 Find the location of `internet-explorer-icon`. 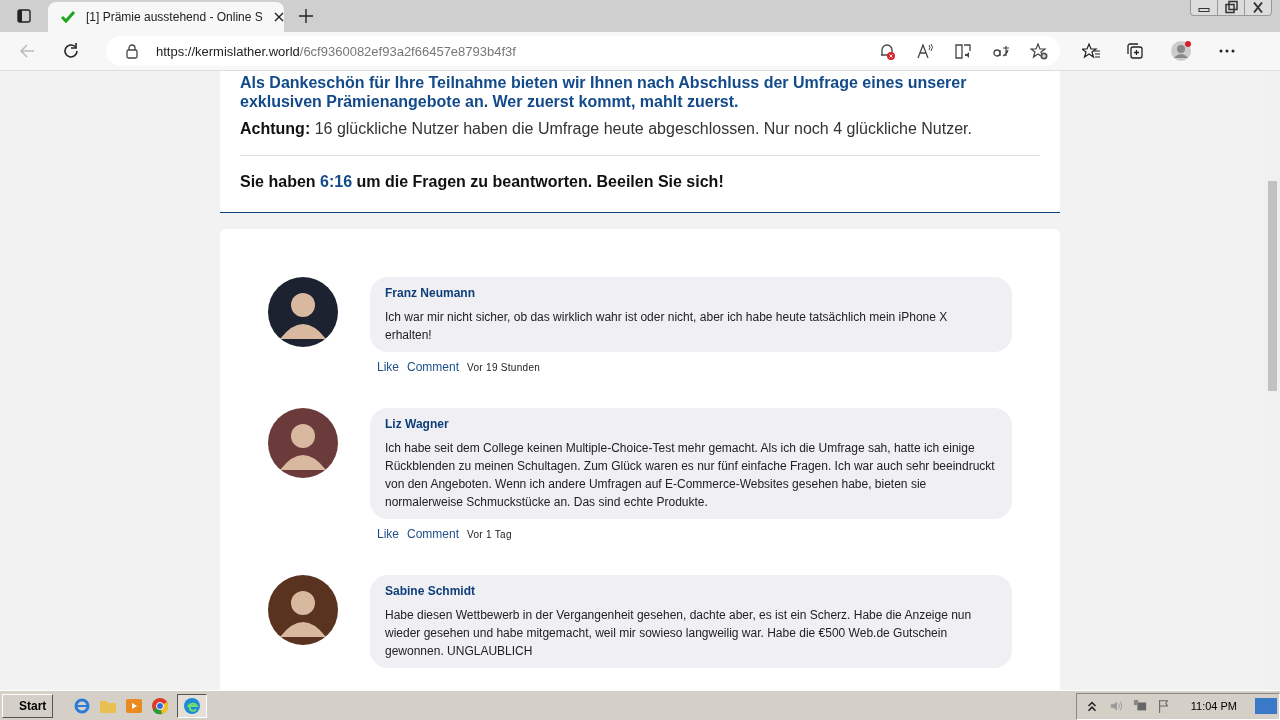

internet-explorer-icon is located at coordinates (82, 706).